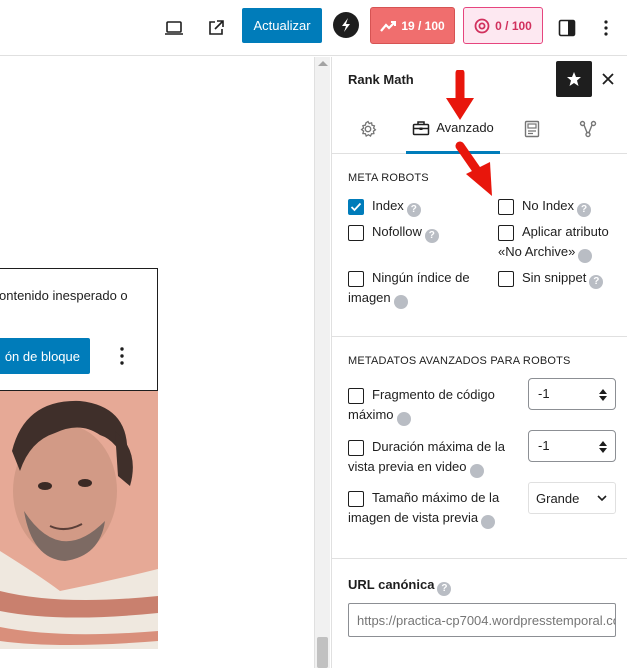  I want to click on editor-toolbar: Actualizar 19 / 100 0 / 100, so click(313, 28).